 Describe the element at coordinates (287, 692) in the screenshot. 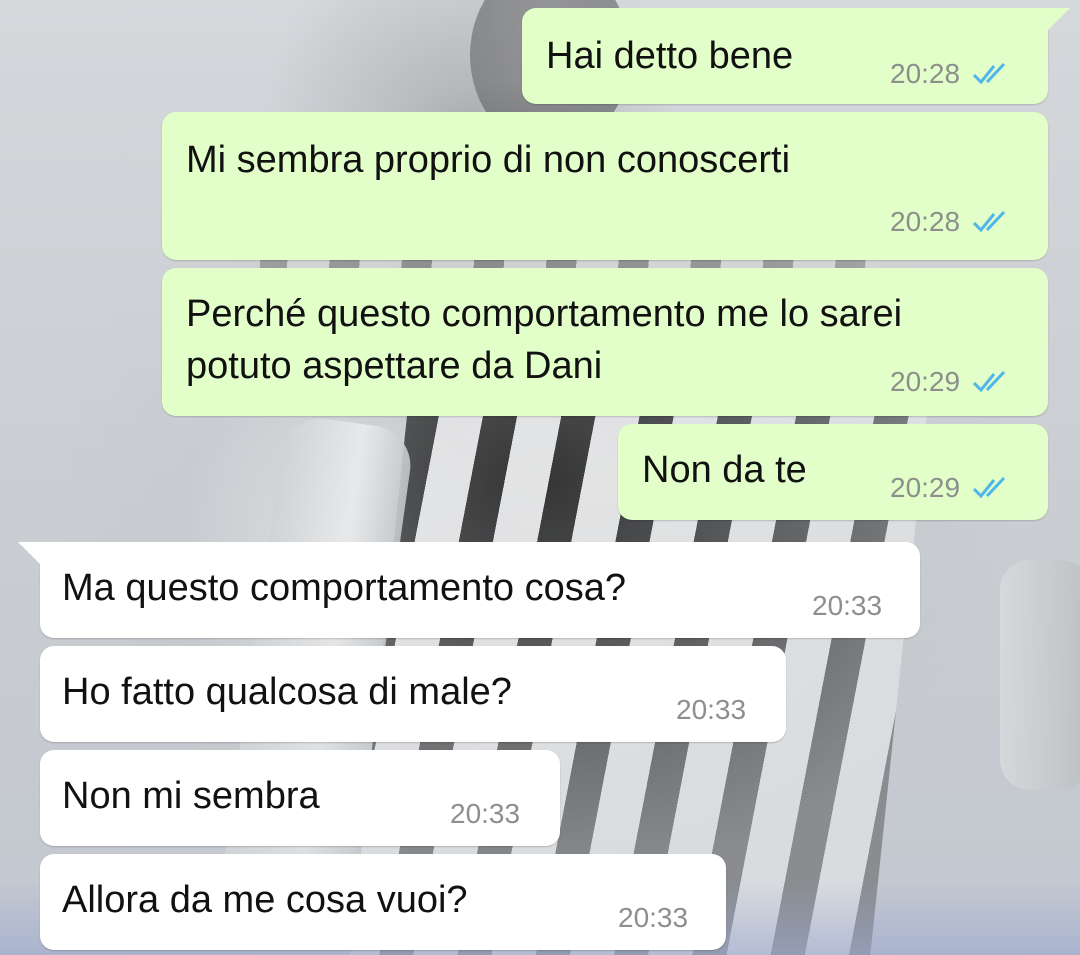

I see `message-text: Ho fatto qualcosa di male?` at that location.